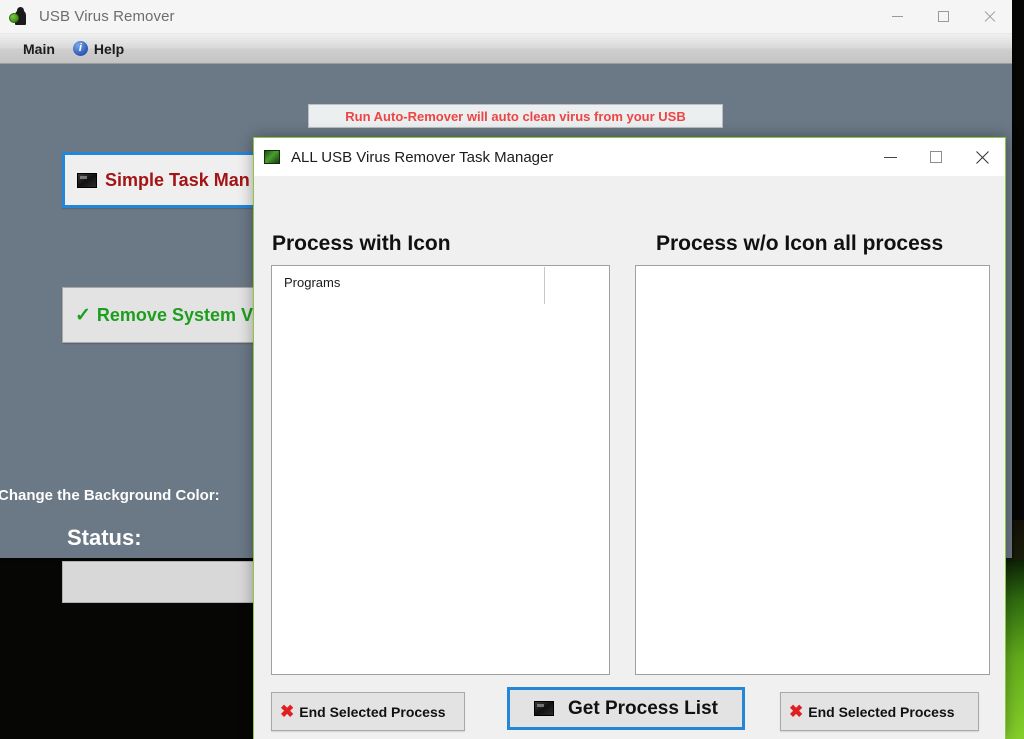  Describe the element at coordinates (107, 16) in the screenshot. I see `main-window-title: USB Virus Remover` at that location.